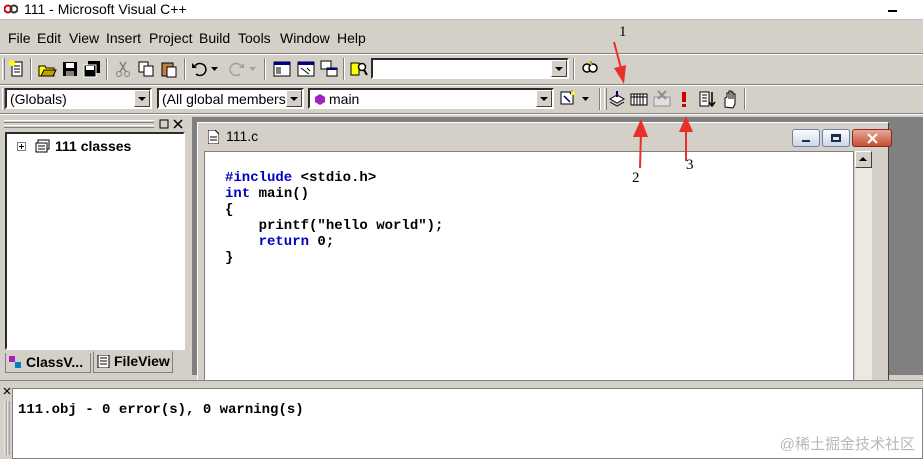 The height and width of the screenshot is (459, 923). I want to click on window-title: 111 - Microsoft Visual C++, so click(105, 9).